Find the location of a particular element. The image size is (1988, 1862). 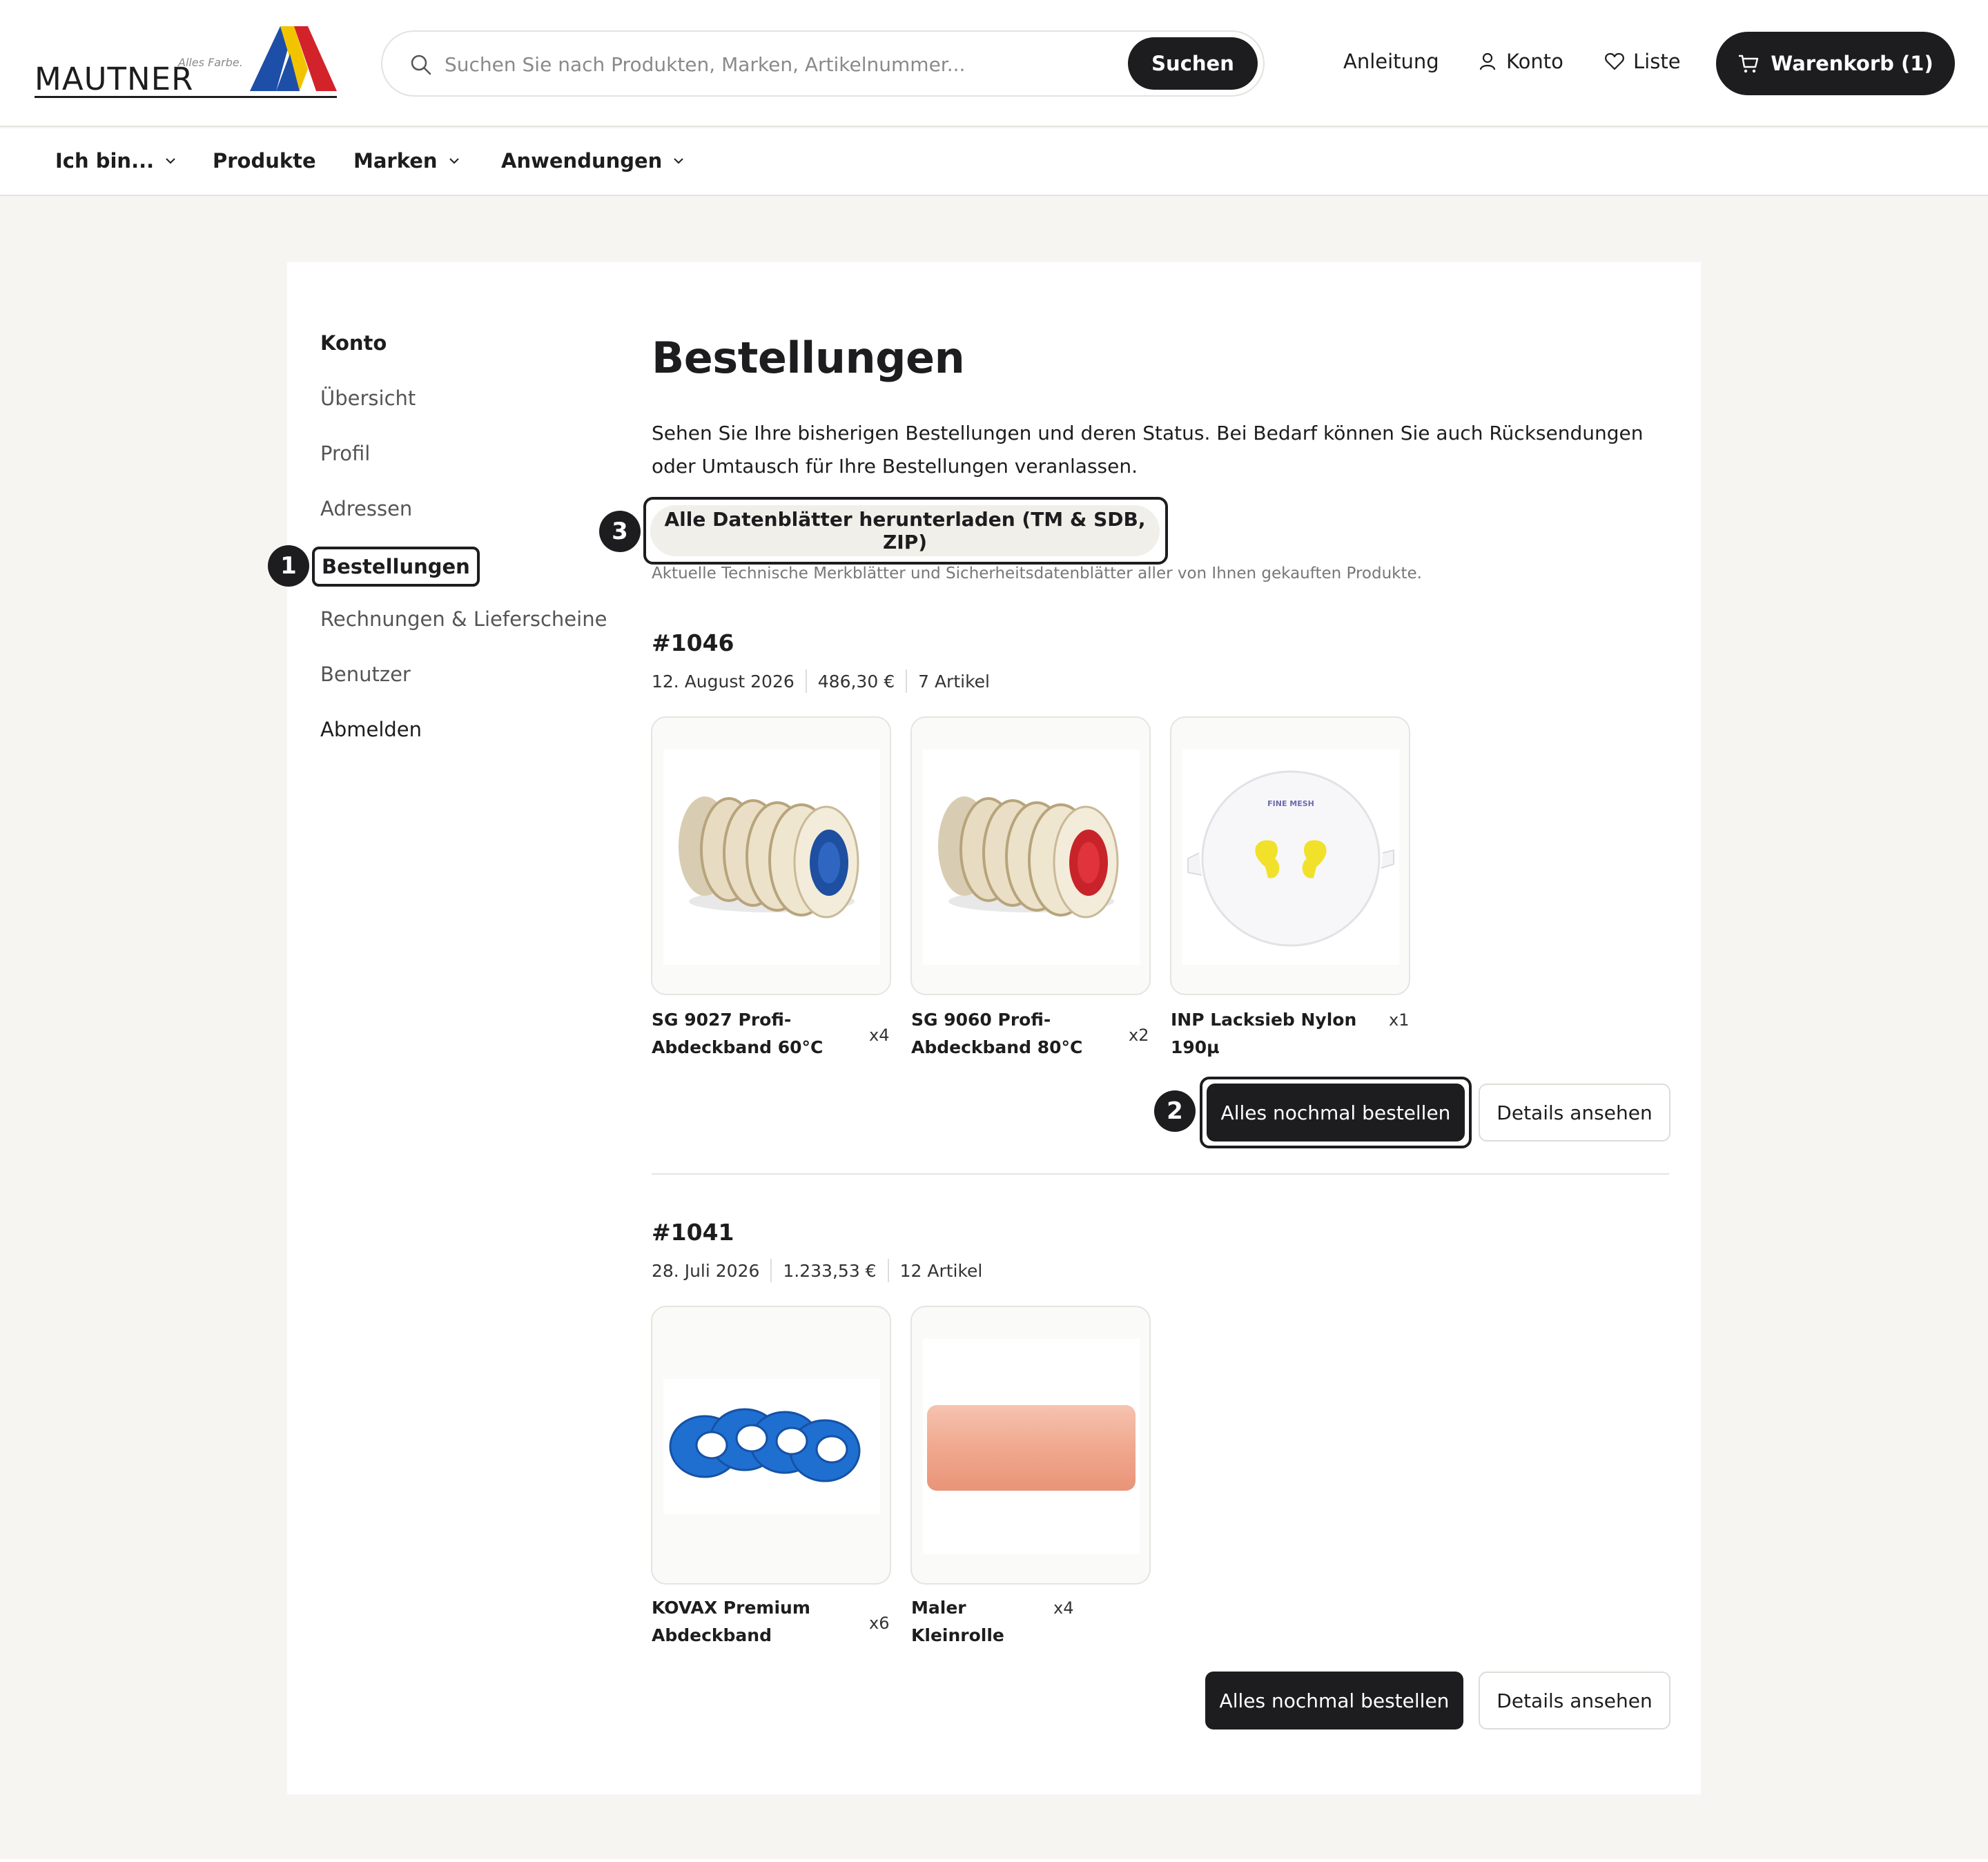

order-meta: 12. August 2026 486,30 € 7 Artikel is located at coordinates (821, 681).